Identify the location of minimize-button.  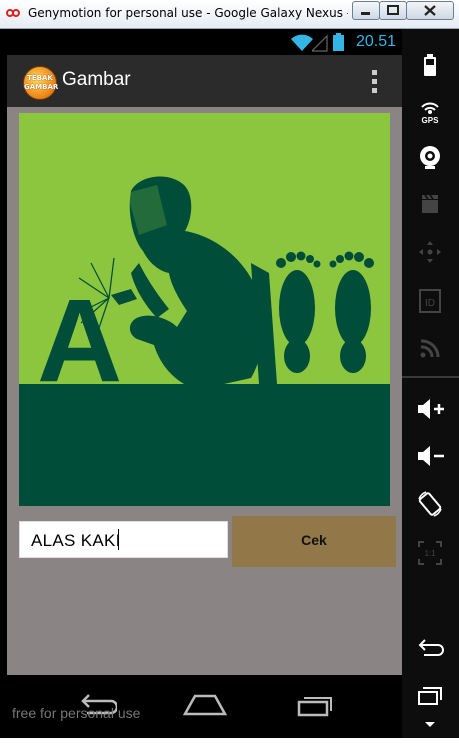
(366, 10).